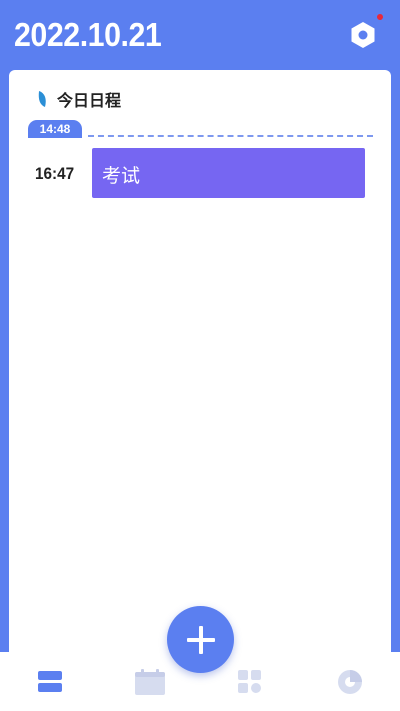 Image resolution: width=400 pixels, height=711 pixels. I want to click on current-date-title: 2022.10.21, so click(88, 34).